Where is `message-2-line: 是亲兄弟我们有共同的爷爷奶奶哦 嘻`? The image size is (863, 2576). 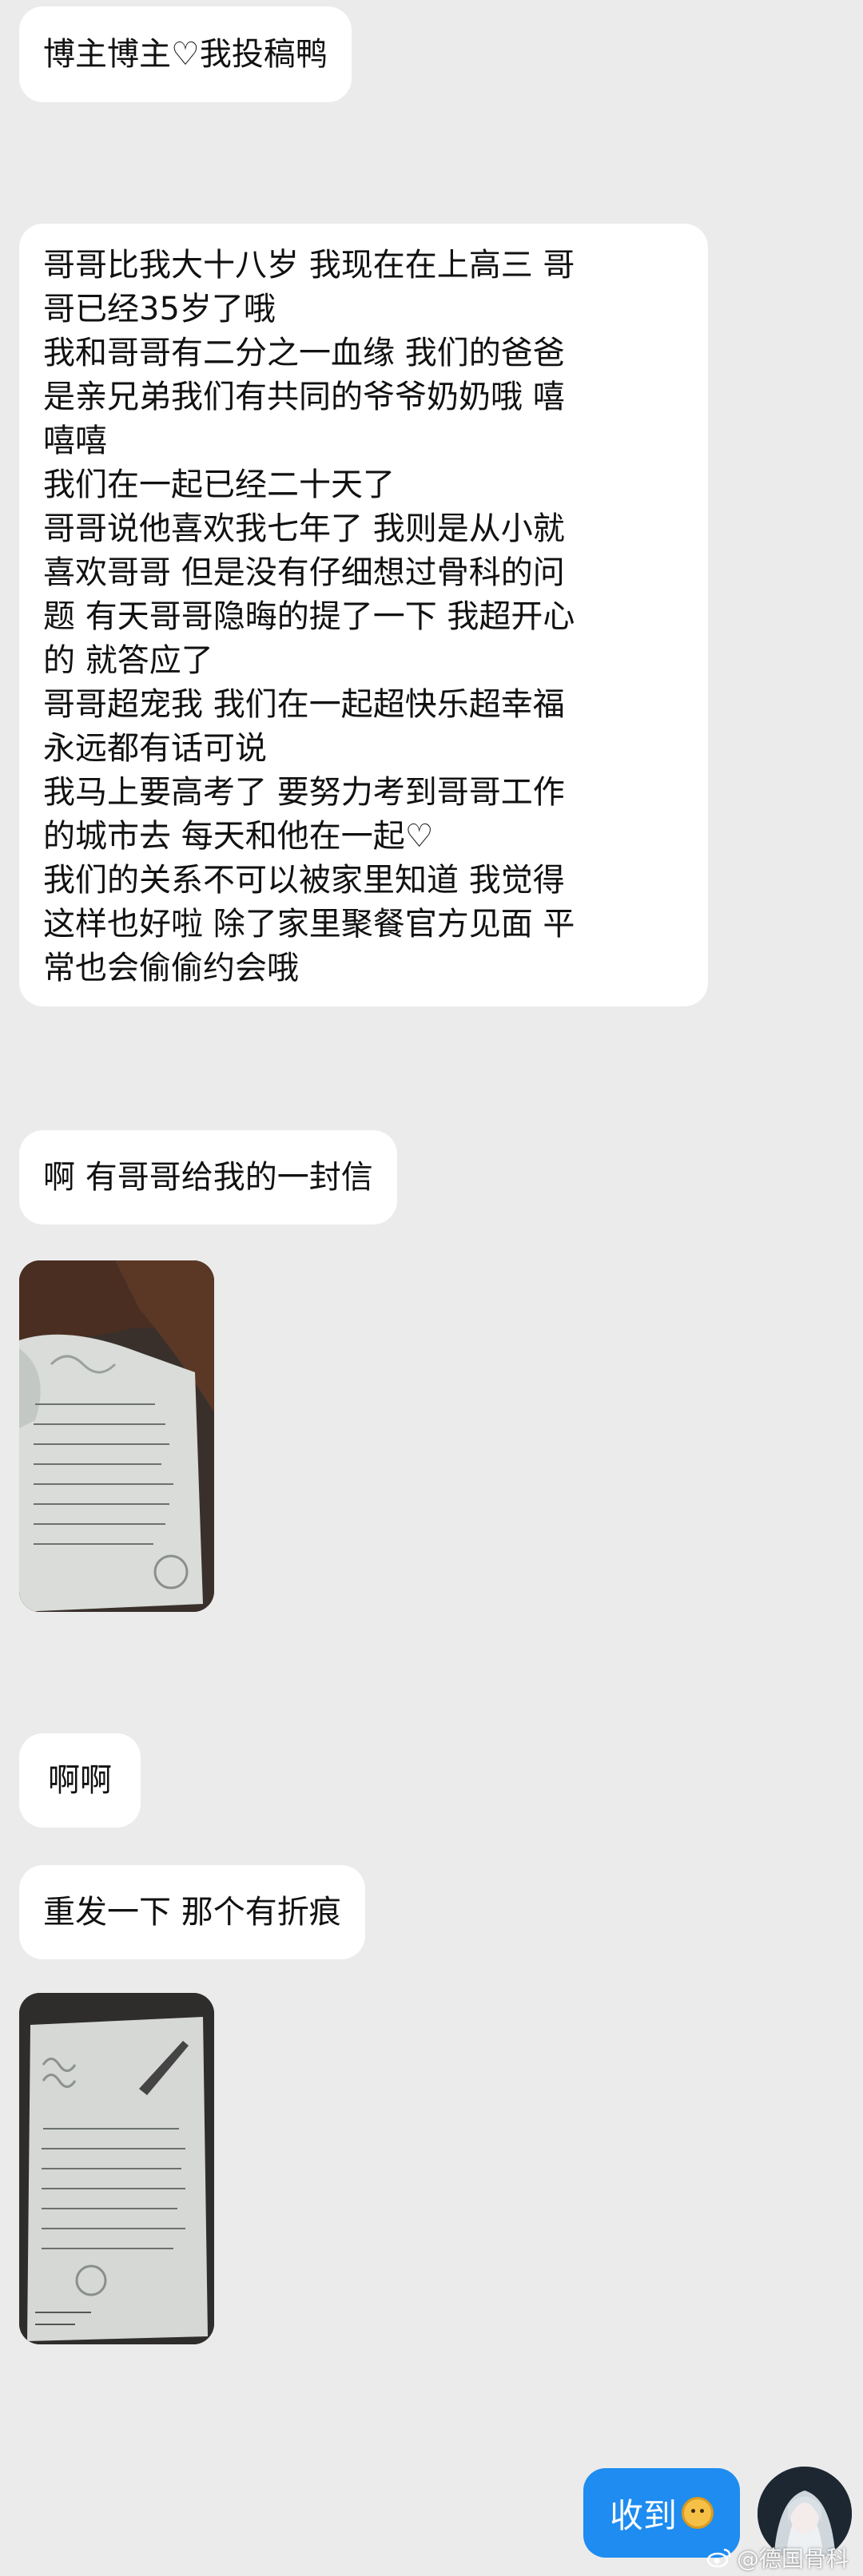
message-2-line: 是亲兄弟我们有共同的爷爷奶奶哦 嘻 is located at coordinates (304, 397).